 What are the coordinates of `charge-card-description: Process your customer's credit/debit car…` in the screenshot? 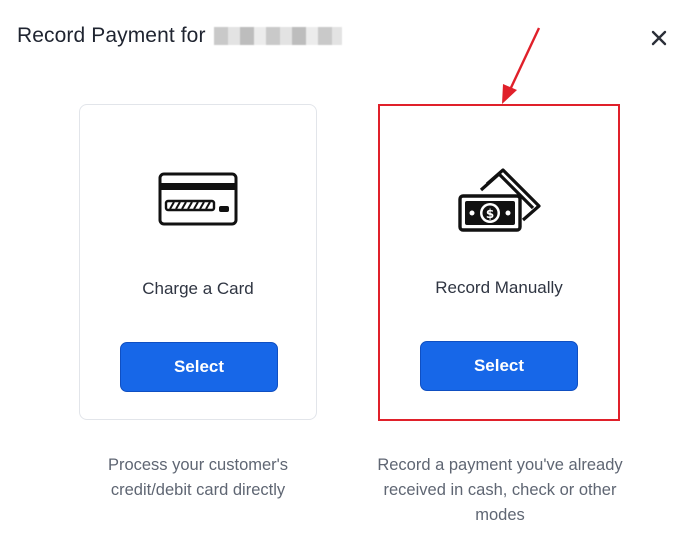 It's located at (198, 477).